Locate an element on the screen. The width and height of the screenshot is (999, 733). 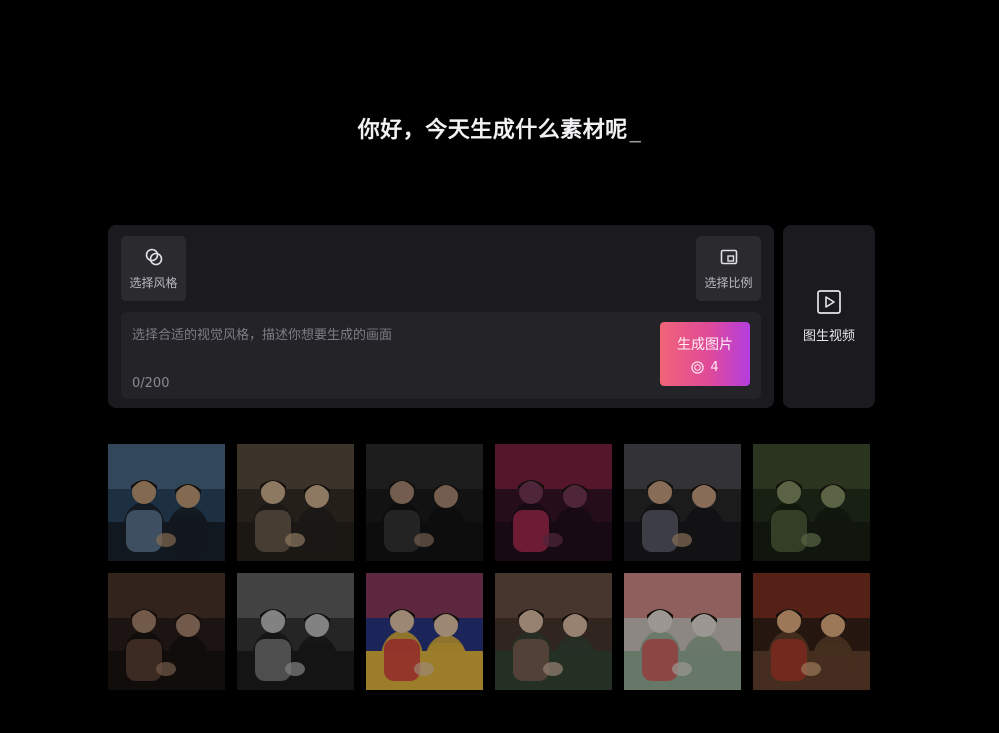
overlapping-circles-icon is located at coordinates (154, 257).